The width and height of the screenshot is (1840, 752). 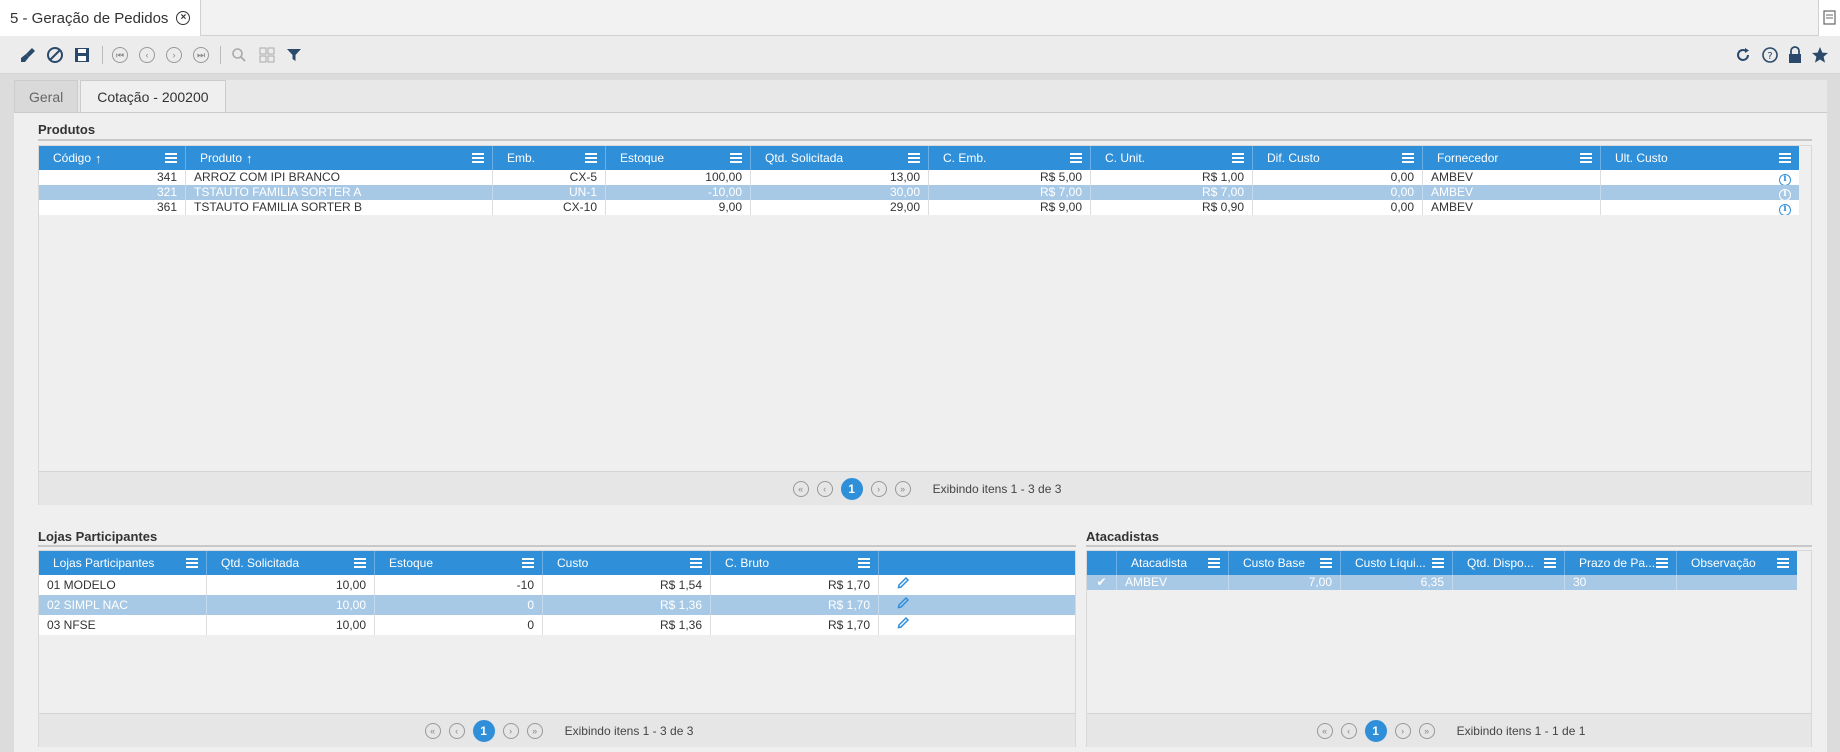 What do you see at coordinates (557, 730) in the screenshot?
I see `lojas-pager: « ‹ 1 › » Exibindo itens 1 - 3 de 3` at bounding box center [557, 730].